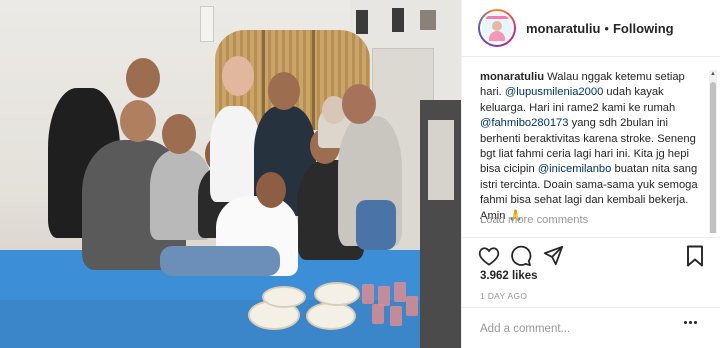 This screenshot has width=720, height=348. I want to click on caption-mention-link: @fahmibo280173, so click(524, 123).